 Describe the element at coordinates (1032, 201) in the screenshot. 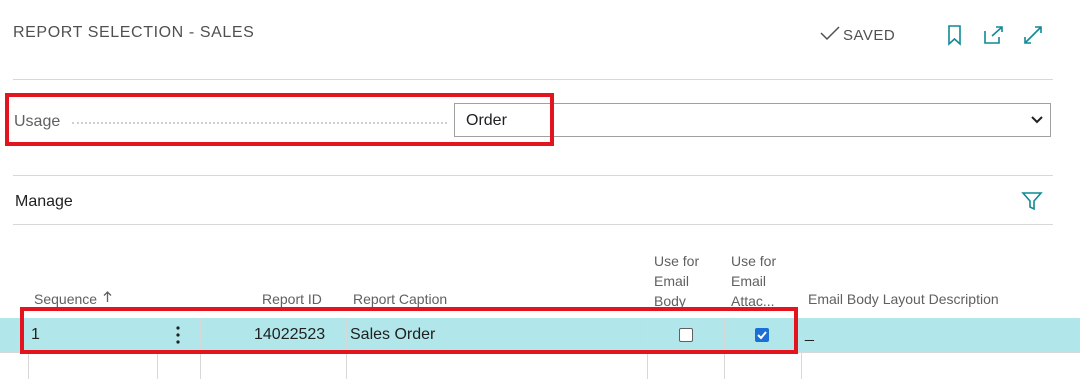

I see `filter-icon` at that location.